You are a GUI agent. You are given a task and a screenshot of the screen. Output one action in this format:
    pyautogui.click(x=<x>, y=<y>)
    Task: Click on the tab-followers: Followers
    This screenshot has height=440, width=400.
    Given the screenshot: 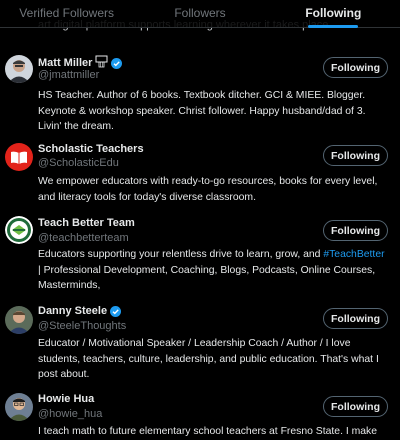 What is the action you would take?
    pyautogui.click(x=199, y=13)
    